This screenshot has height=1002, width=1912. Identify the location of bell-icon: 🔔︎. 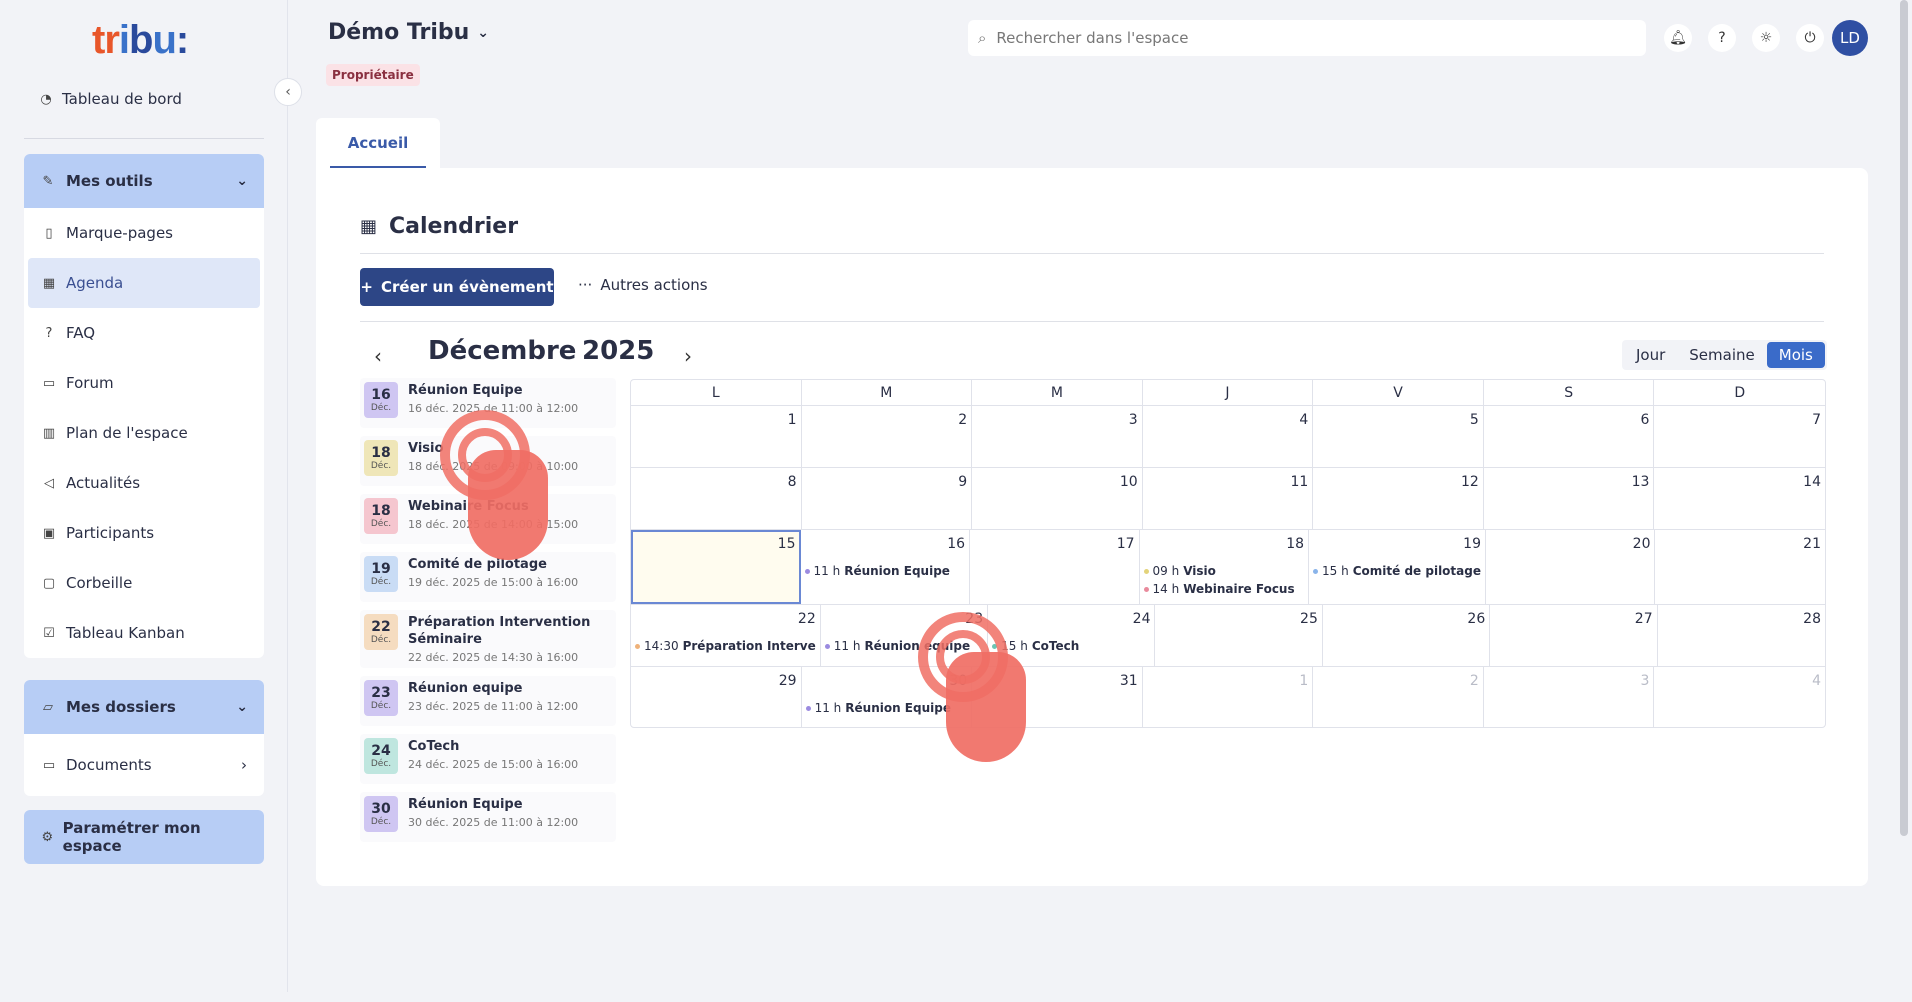
(1678, 38).